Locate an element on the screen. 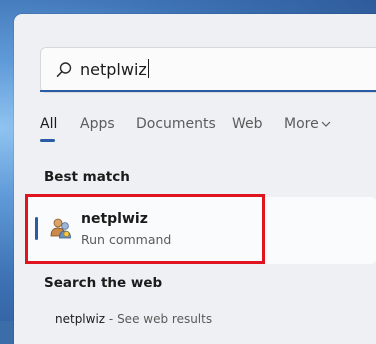 This screenshot has width=376, height=344. search-input-focus-line is located at coordinates (208, 91).